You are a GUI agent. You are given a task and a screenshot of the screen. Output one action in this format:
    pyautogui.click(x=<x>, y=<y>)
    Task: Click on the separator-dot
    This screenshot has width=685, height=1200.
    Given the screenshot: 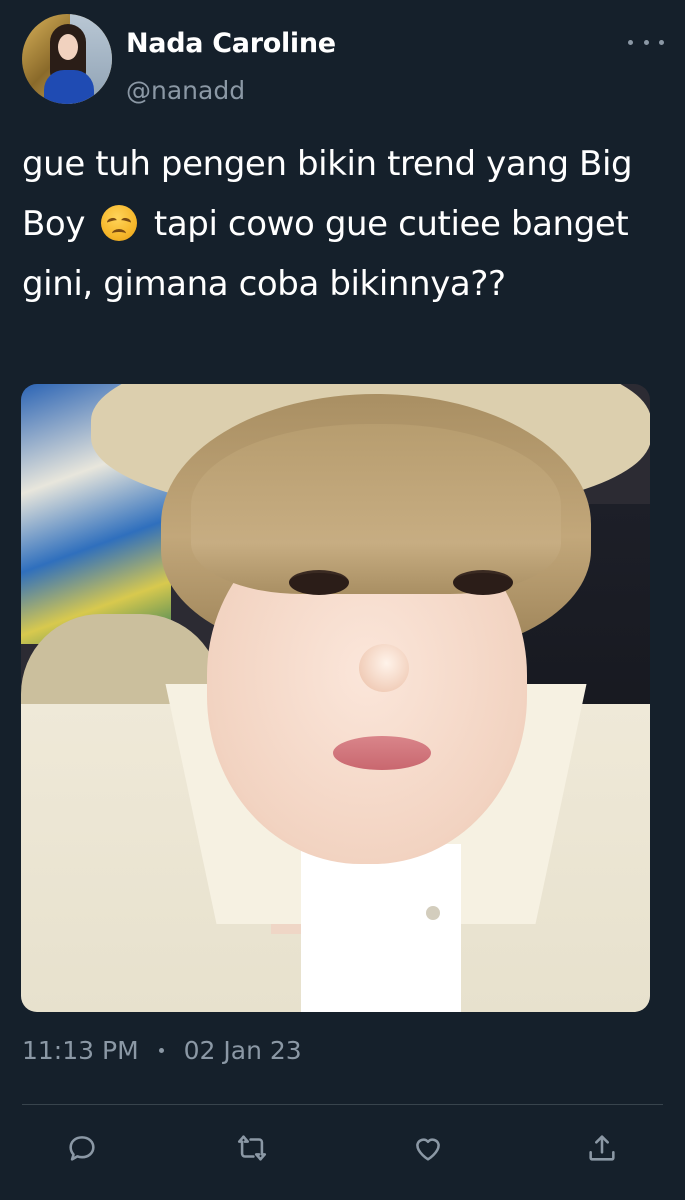 What is the action you would take?
    pyautogui.click(x=161, y=1050)
    